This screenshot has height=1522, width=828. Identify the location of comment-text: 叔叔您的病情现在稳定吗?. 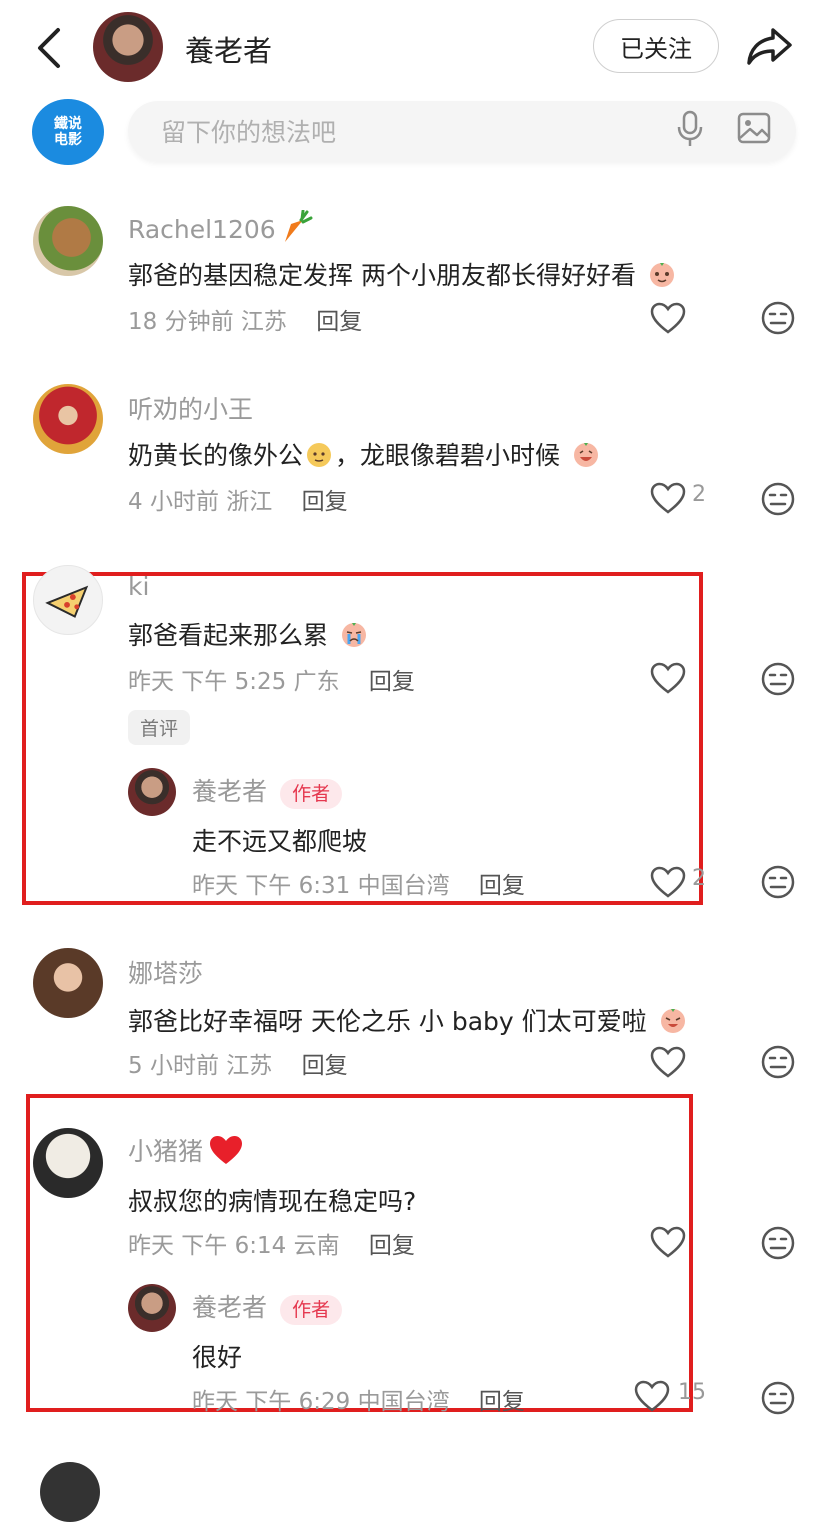
(272, 1201).